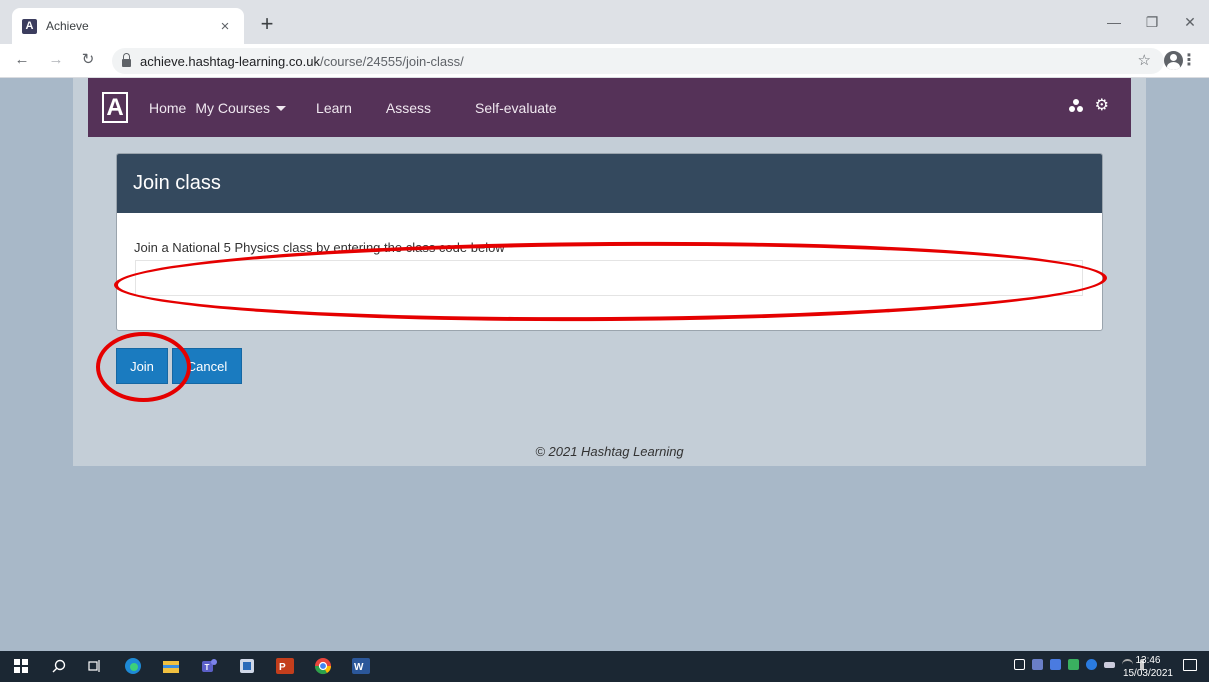 Image resolution: width=1209 pixels, height=682 pixels. Describe the element at coordinates (133, 666) in the screenshot. I see `edge-icon` at that location.